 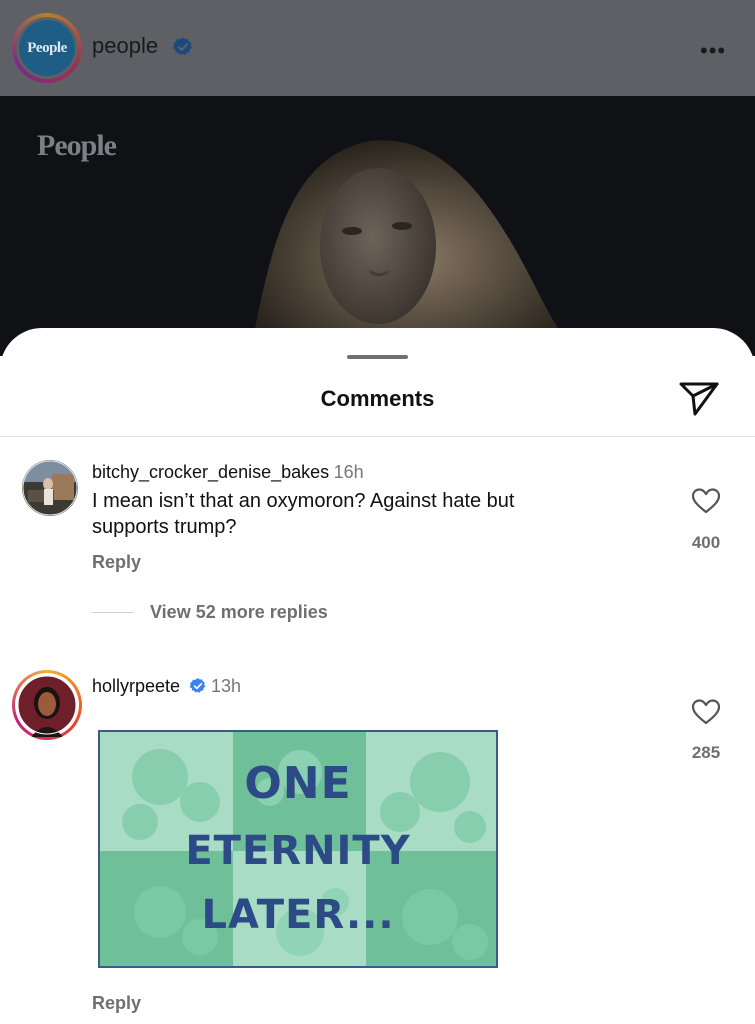 What do you see at coordinates (377, 48) in the screenshot?
I see `post-header: People people •••` at bounding box center [377, 48].